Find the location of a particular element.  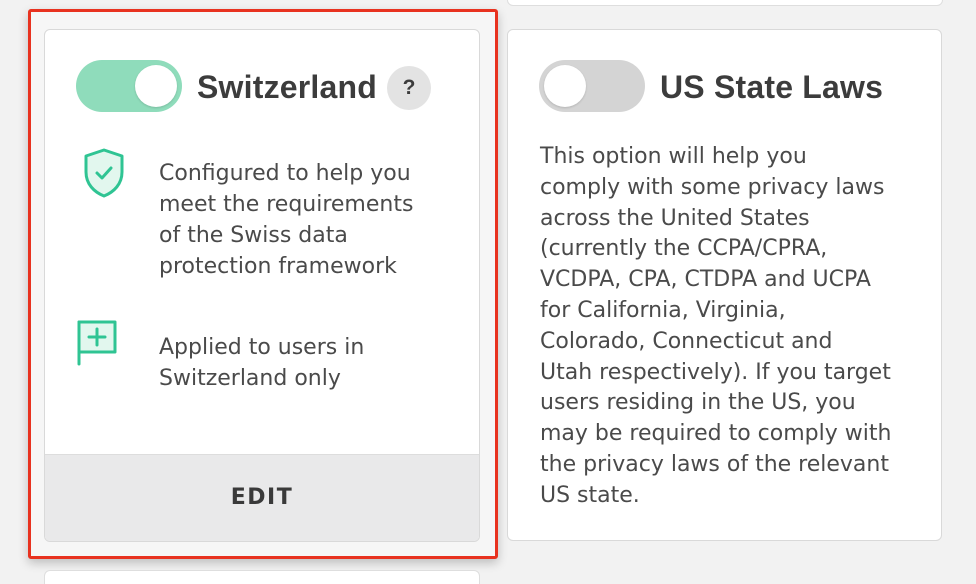

feature-text-applies-to: Applied to users in Switzerland only is located at coordinates (262, 363).